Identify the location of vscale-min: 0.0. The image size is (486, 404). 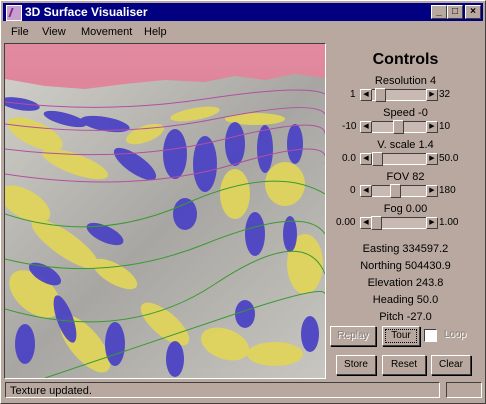
(349, 158).